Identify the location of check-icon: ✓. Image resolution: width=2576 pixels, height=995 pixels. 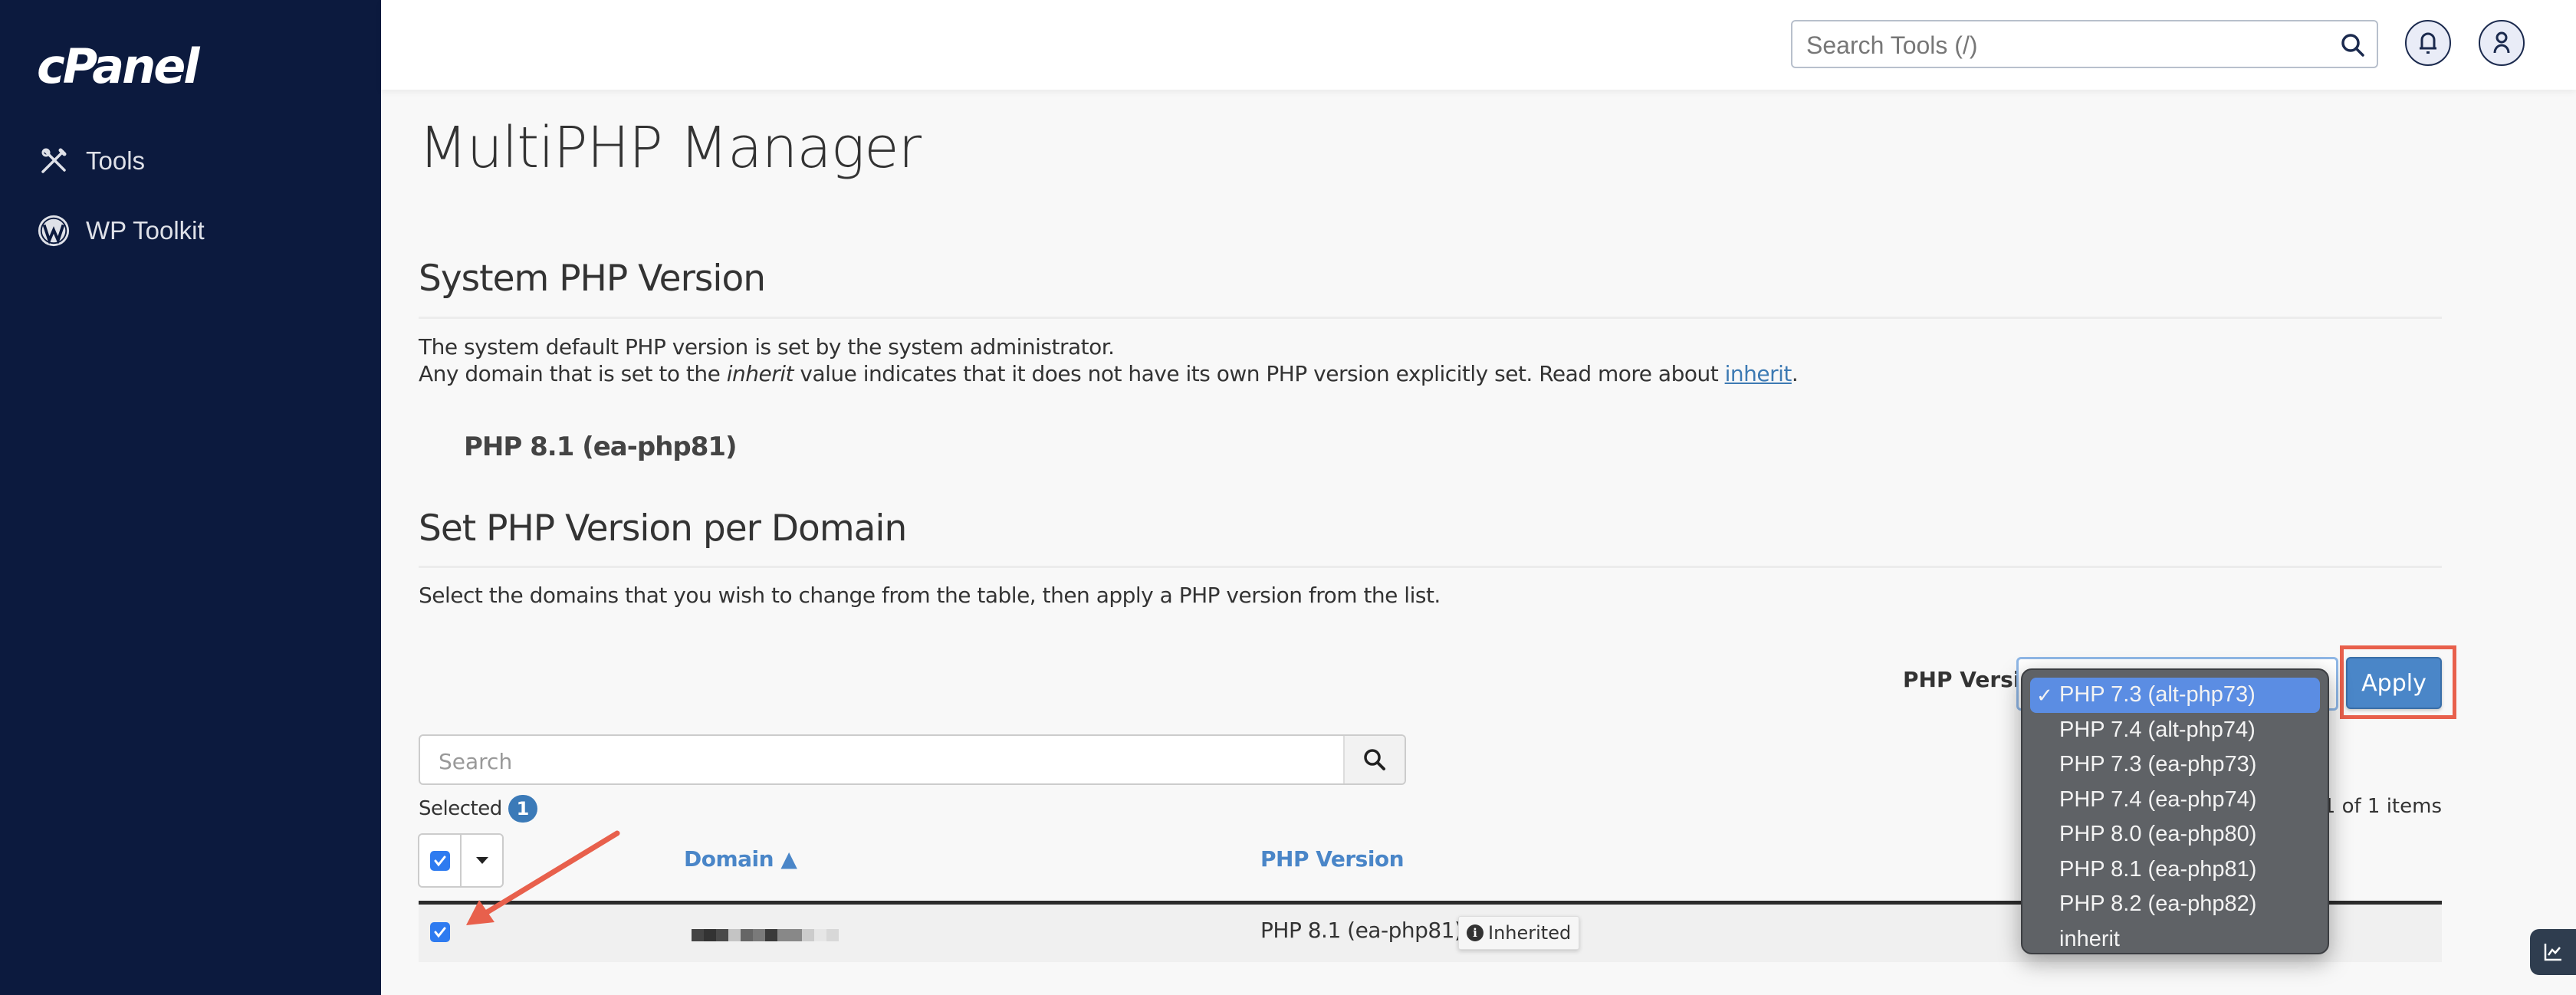
(2044, 695).